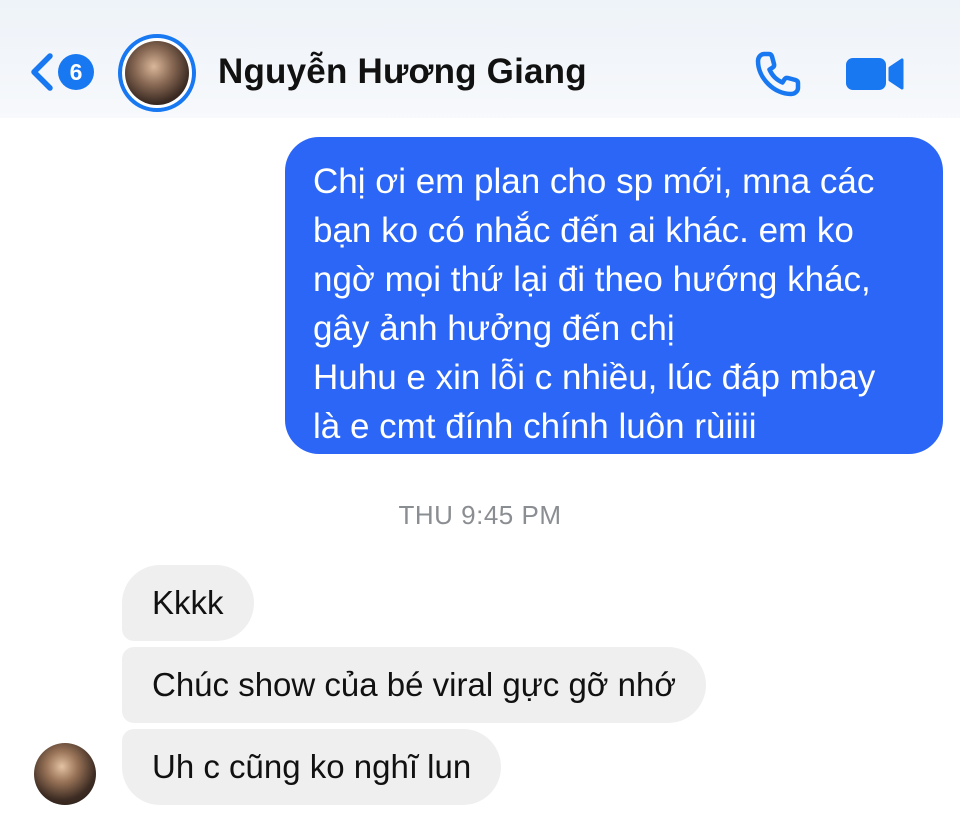  I want to click on video-call-button, so click(874, 74).